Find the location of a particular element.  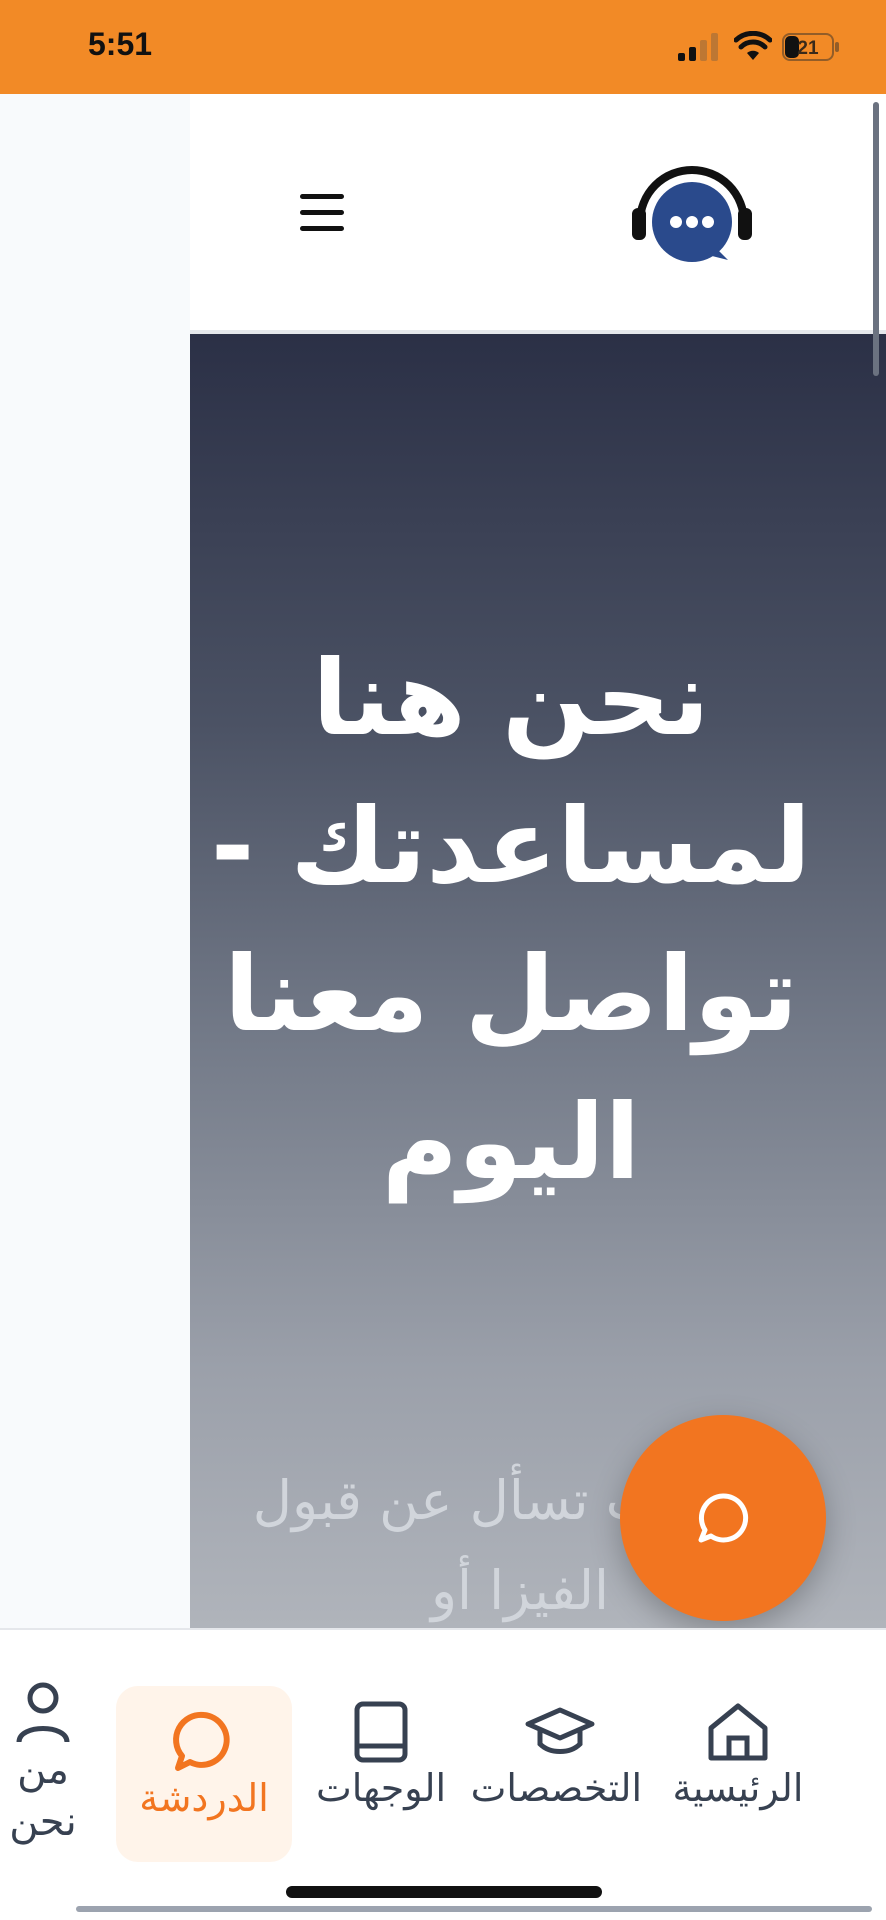

cellular-signal-icon is located at coordinates (698, 47).